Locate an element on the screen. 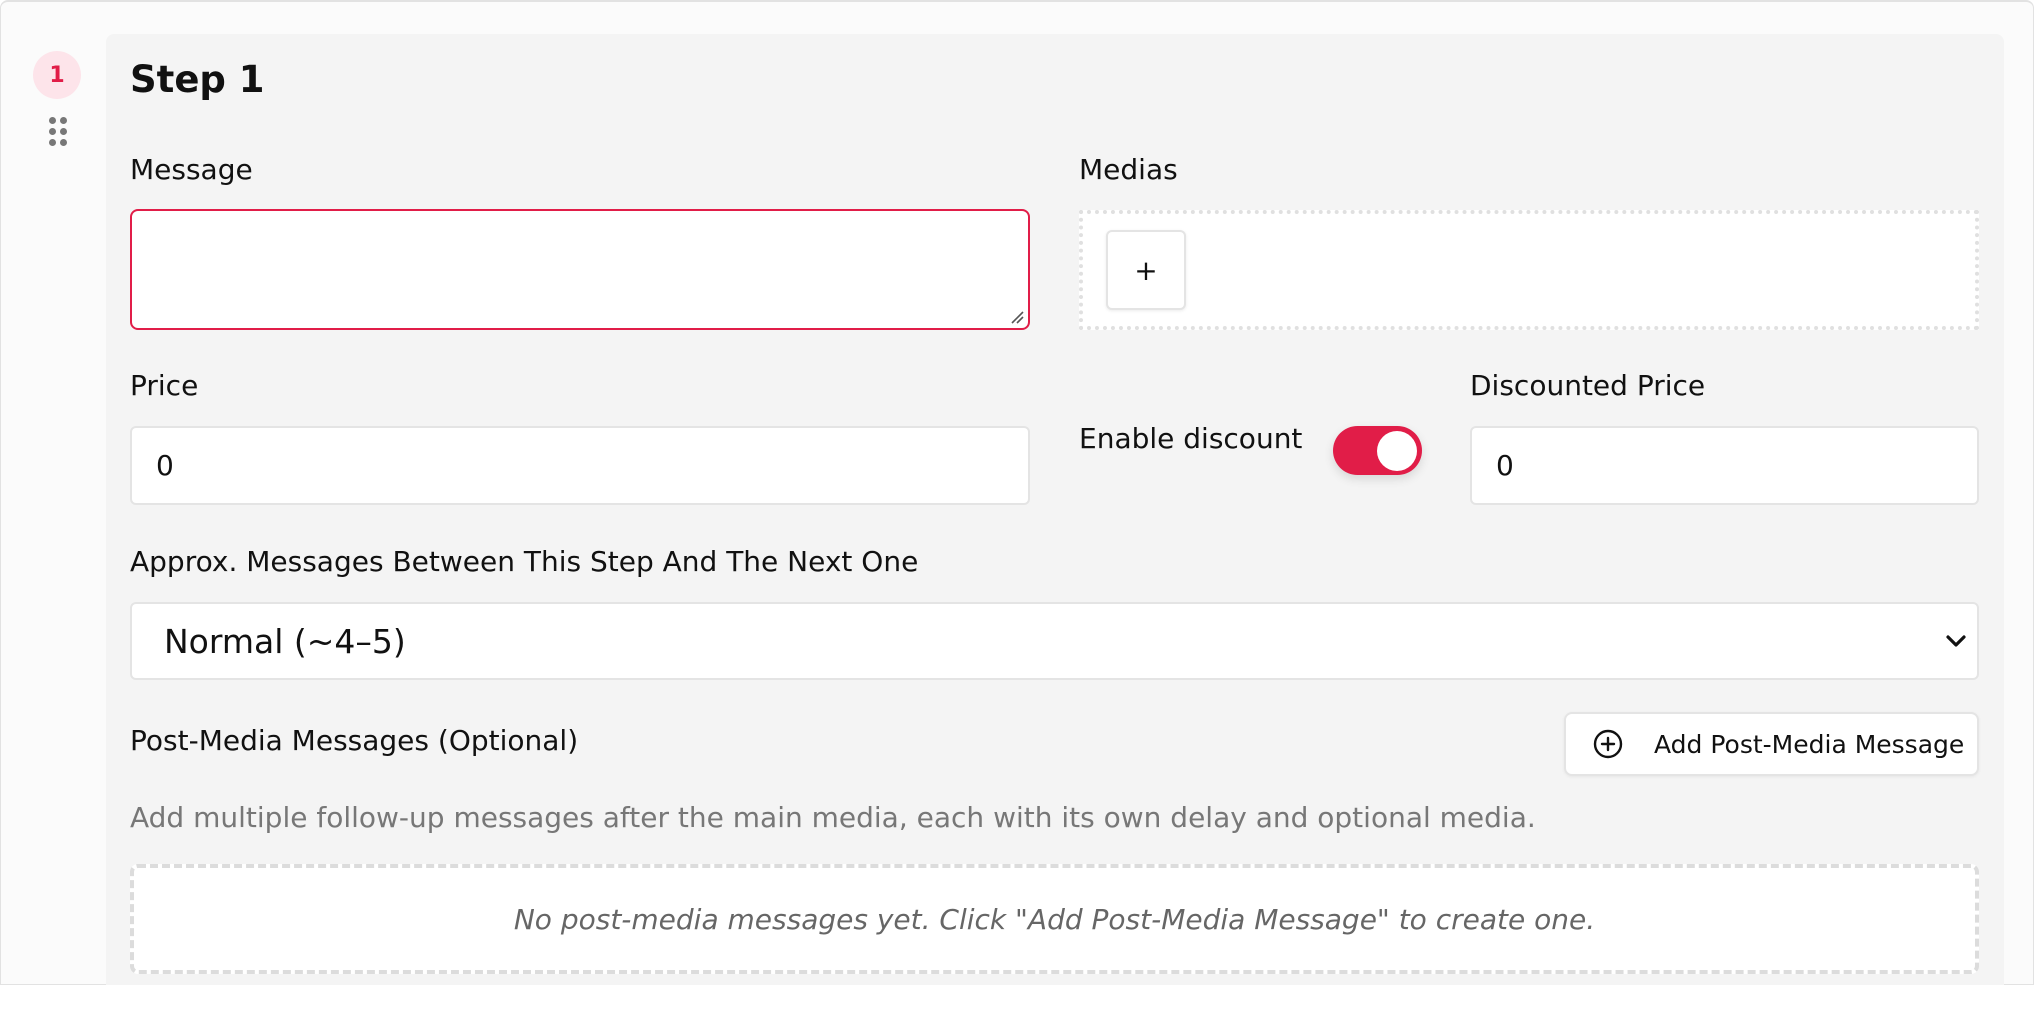 This screenshot has height=1034, width=2036. price-input: 0 is located at coordinates (580, 465).